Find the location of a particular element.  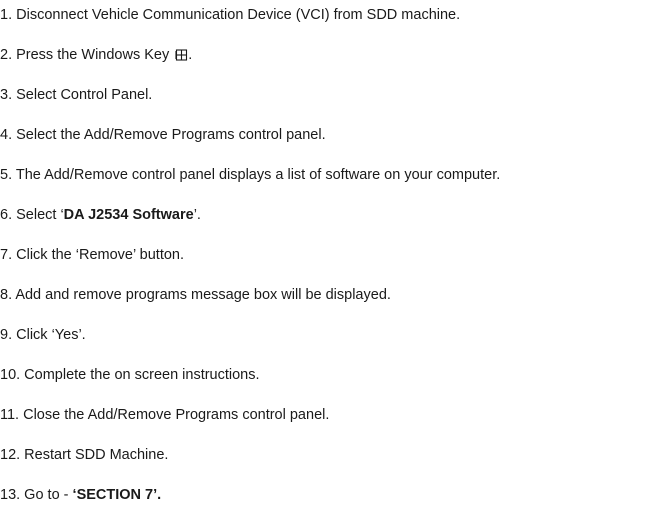

windows-key-icon is located at coordinates (181, 57).